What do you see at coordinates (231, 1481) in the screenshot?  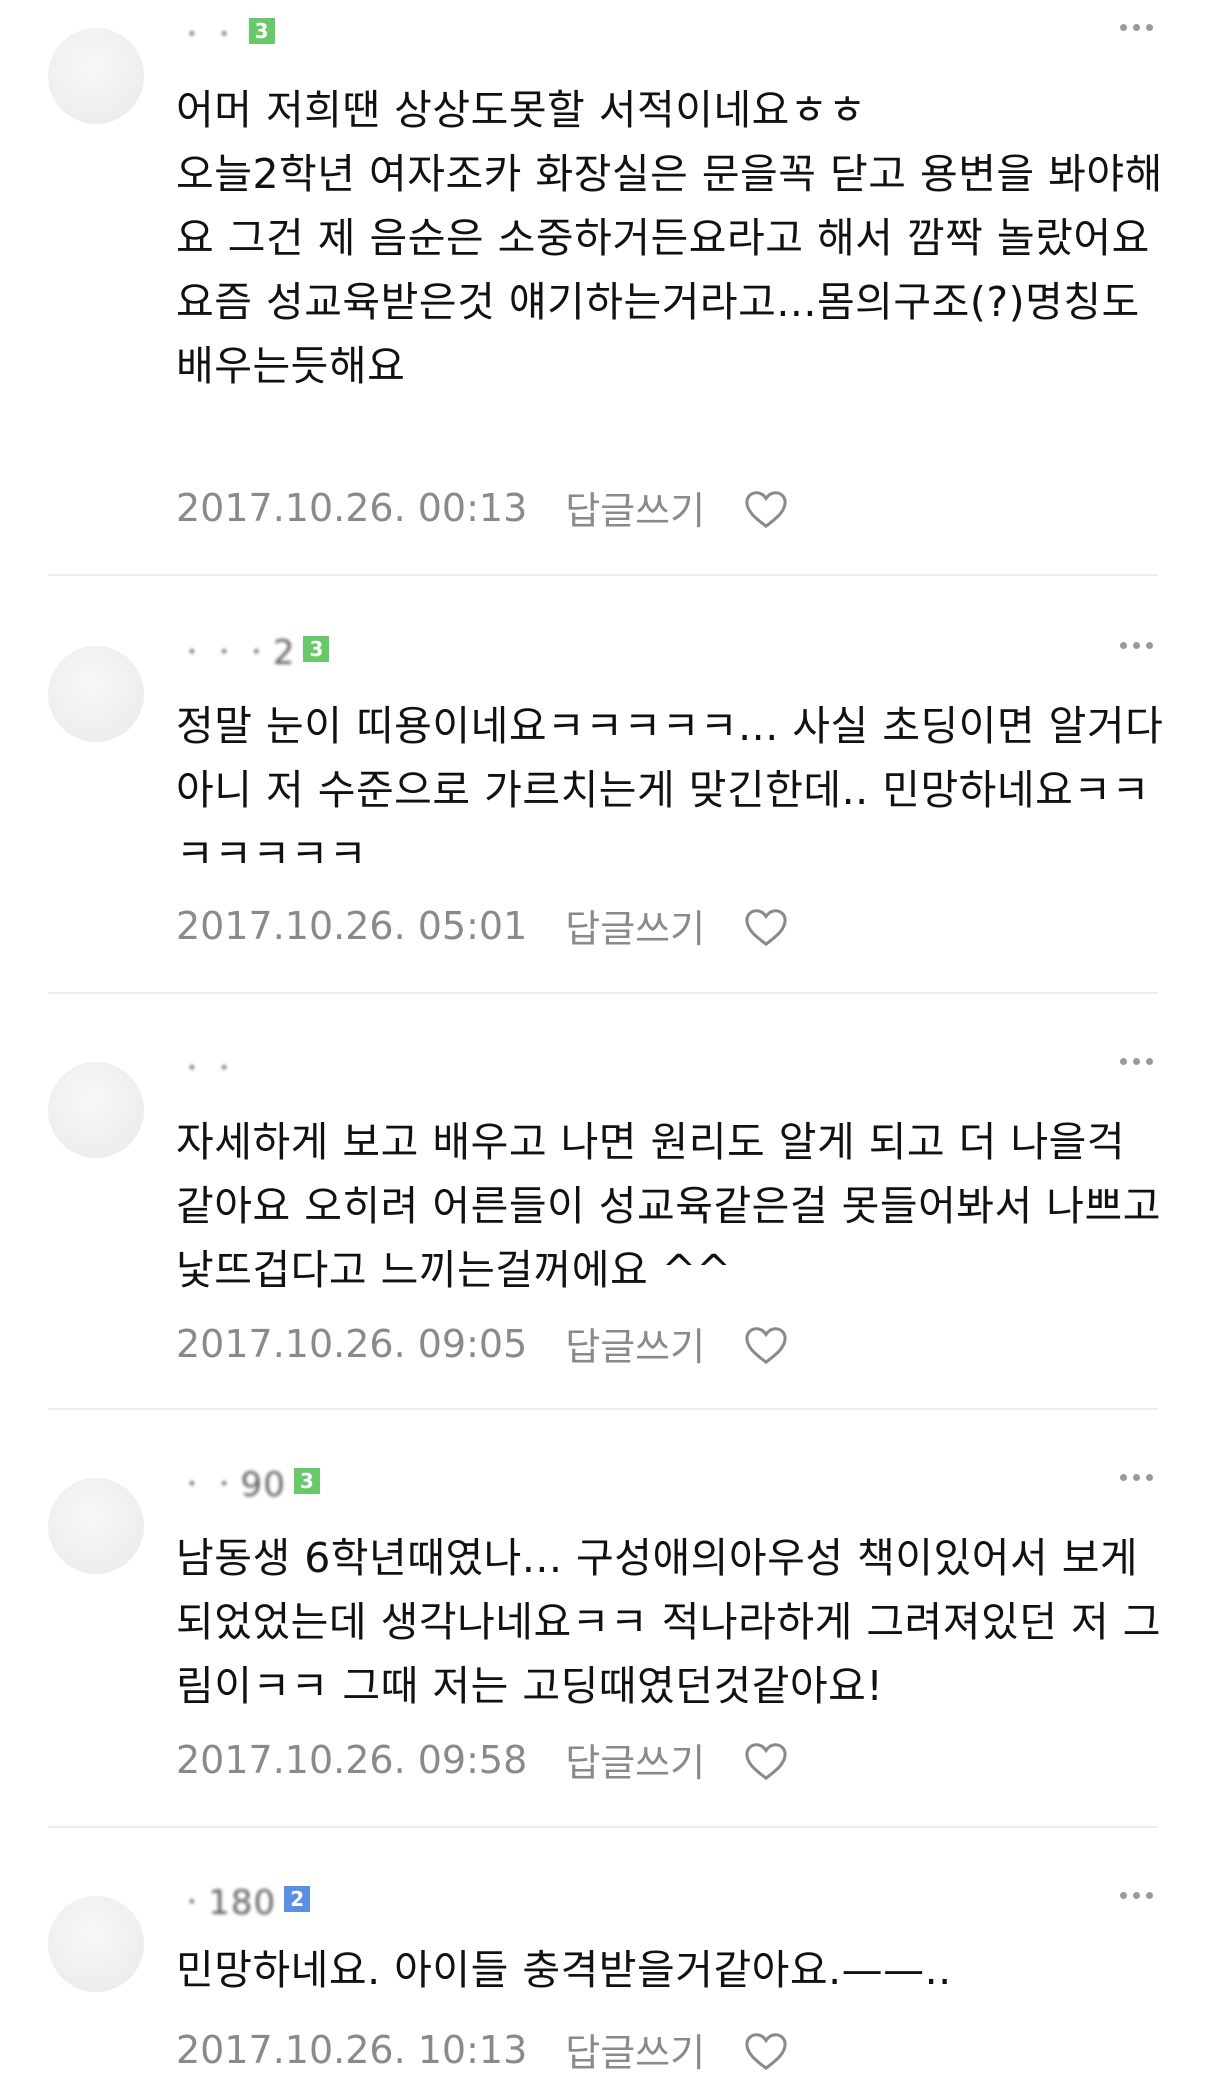 I see `nickname: ㆍㆍ90` at bounding box center [231, 1481].